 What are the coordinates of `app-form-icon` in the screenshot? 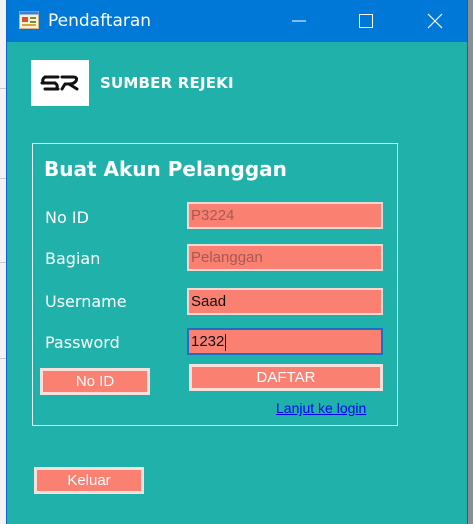 It's located at (29, 20).